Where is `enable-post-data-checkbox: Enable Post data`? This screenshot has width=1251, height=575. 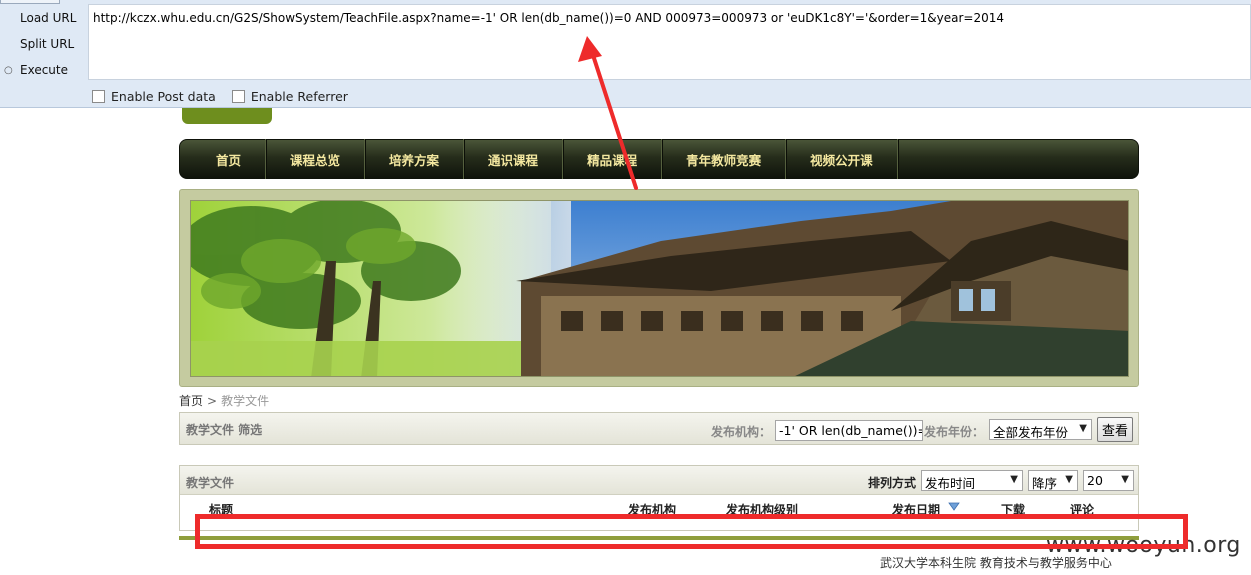 enable-post-data-checkbox: Enable Post data is located at coordinates (154, 96).